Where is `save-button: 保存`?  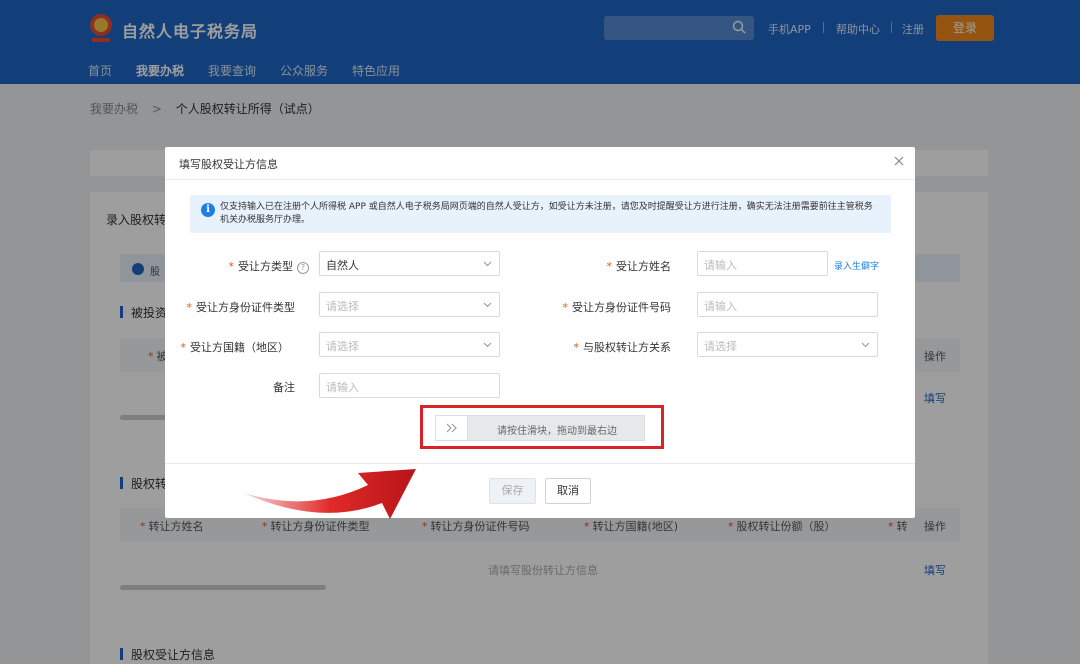 save-button: 保存 is located at coordinates (512, 491).